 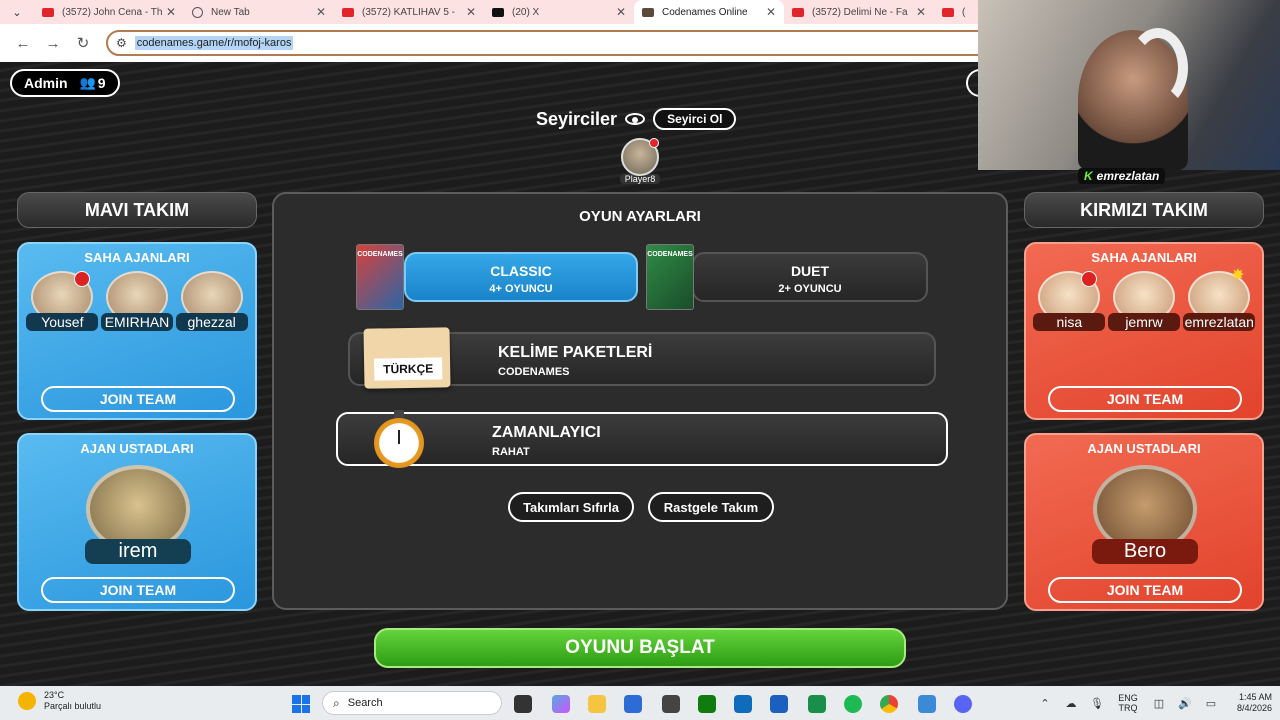 I want to click on wifi-icon: ◫, so click(x=1159, y=703).